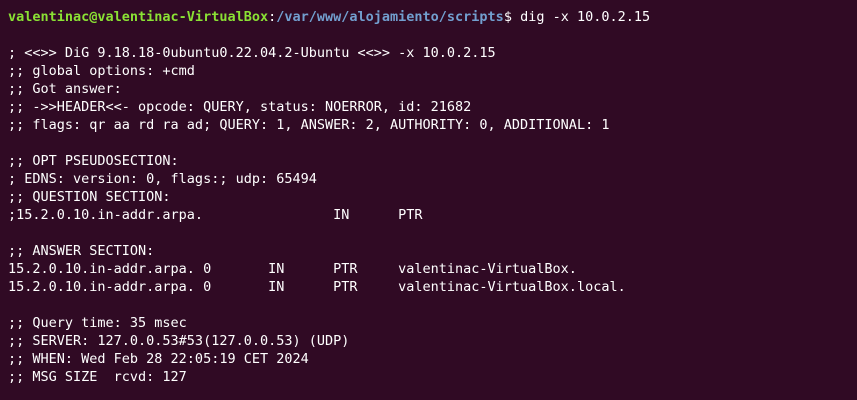  I want to click on output-line: ;15.2.0.10.in-addr.arpa. IN PTR, so click(215, 215).